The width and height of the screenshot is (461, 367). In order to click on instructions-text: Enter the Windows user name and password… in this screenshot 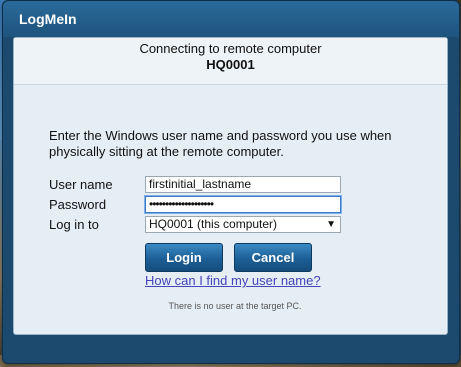, I will do `click(220, 143)`.